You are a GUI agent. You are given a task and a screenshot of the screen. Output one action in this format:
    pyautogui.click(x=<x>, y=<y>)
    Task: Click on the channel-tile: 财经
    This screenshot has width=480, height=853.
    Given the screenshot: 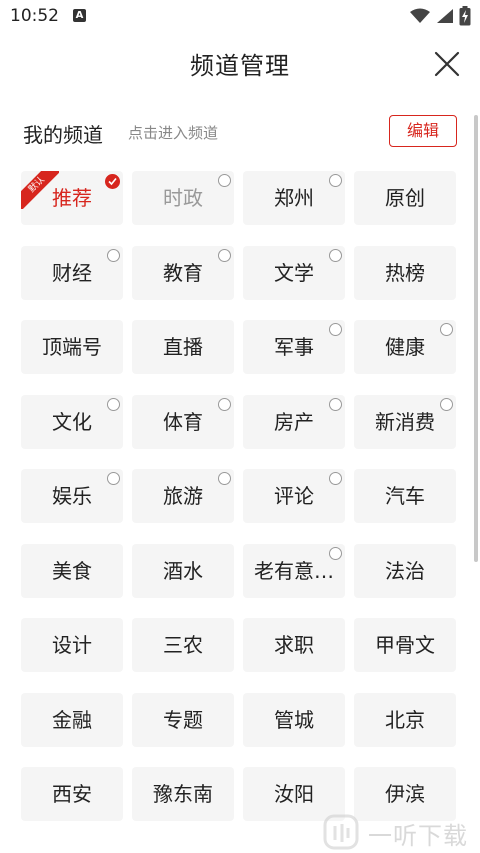 What is the action you would take?
    pyautogui.click(x=72, y=272)
    